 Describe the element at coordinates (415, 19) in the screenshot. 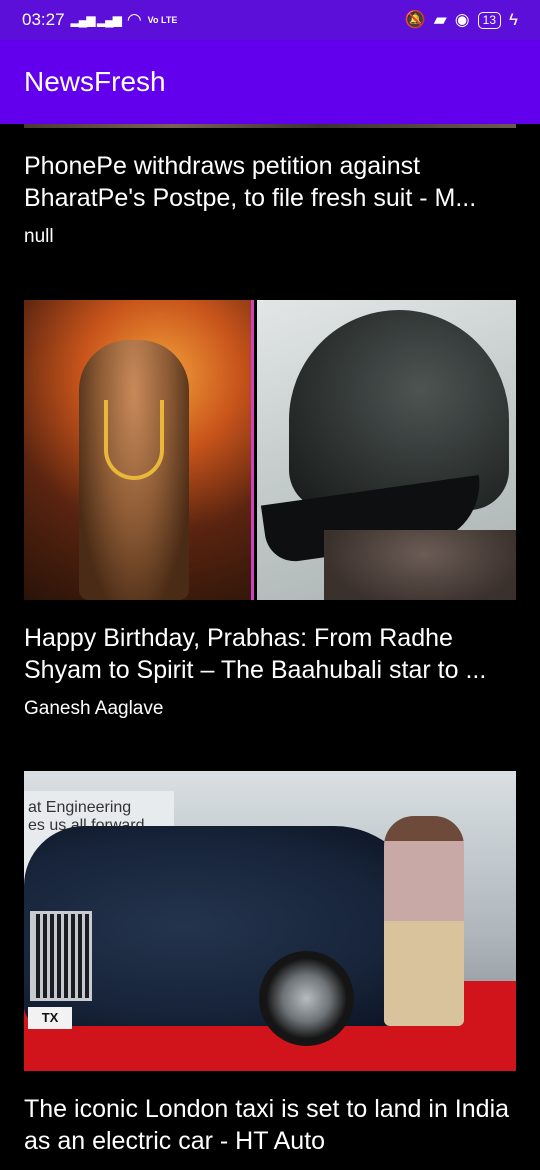

I see `notification-off-icon: 🔕` at that location.